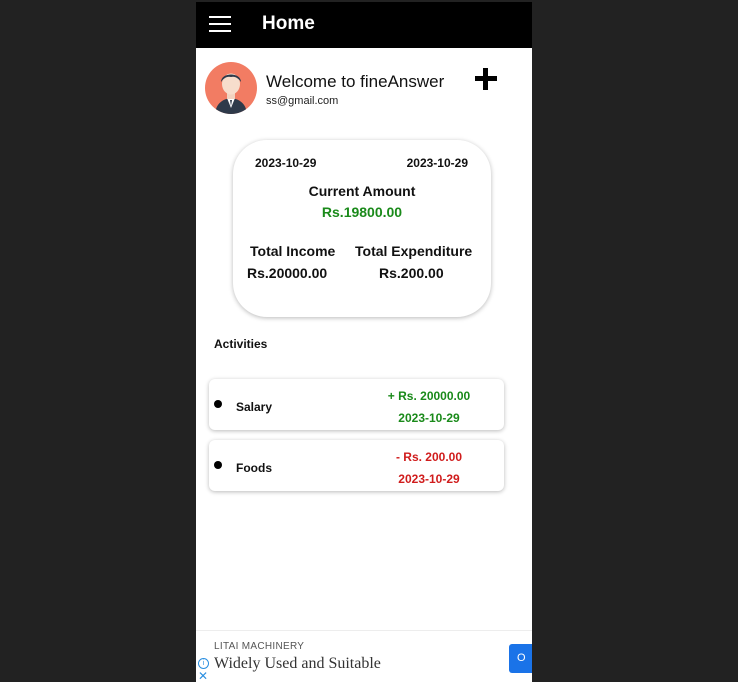  Describe the element at coordinates (297, 664) in the screenshot. I see `ad-headline: Widely Used and Suitable` at that location.